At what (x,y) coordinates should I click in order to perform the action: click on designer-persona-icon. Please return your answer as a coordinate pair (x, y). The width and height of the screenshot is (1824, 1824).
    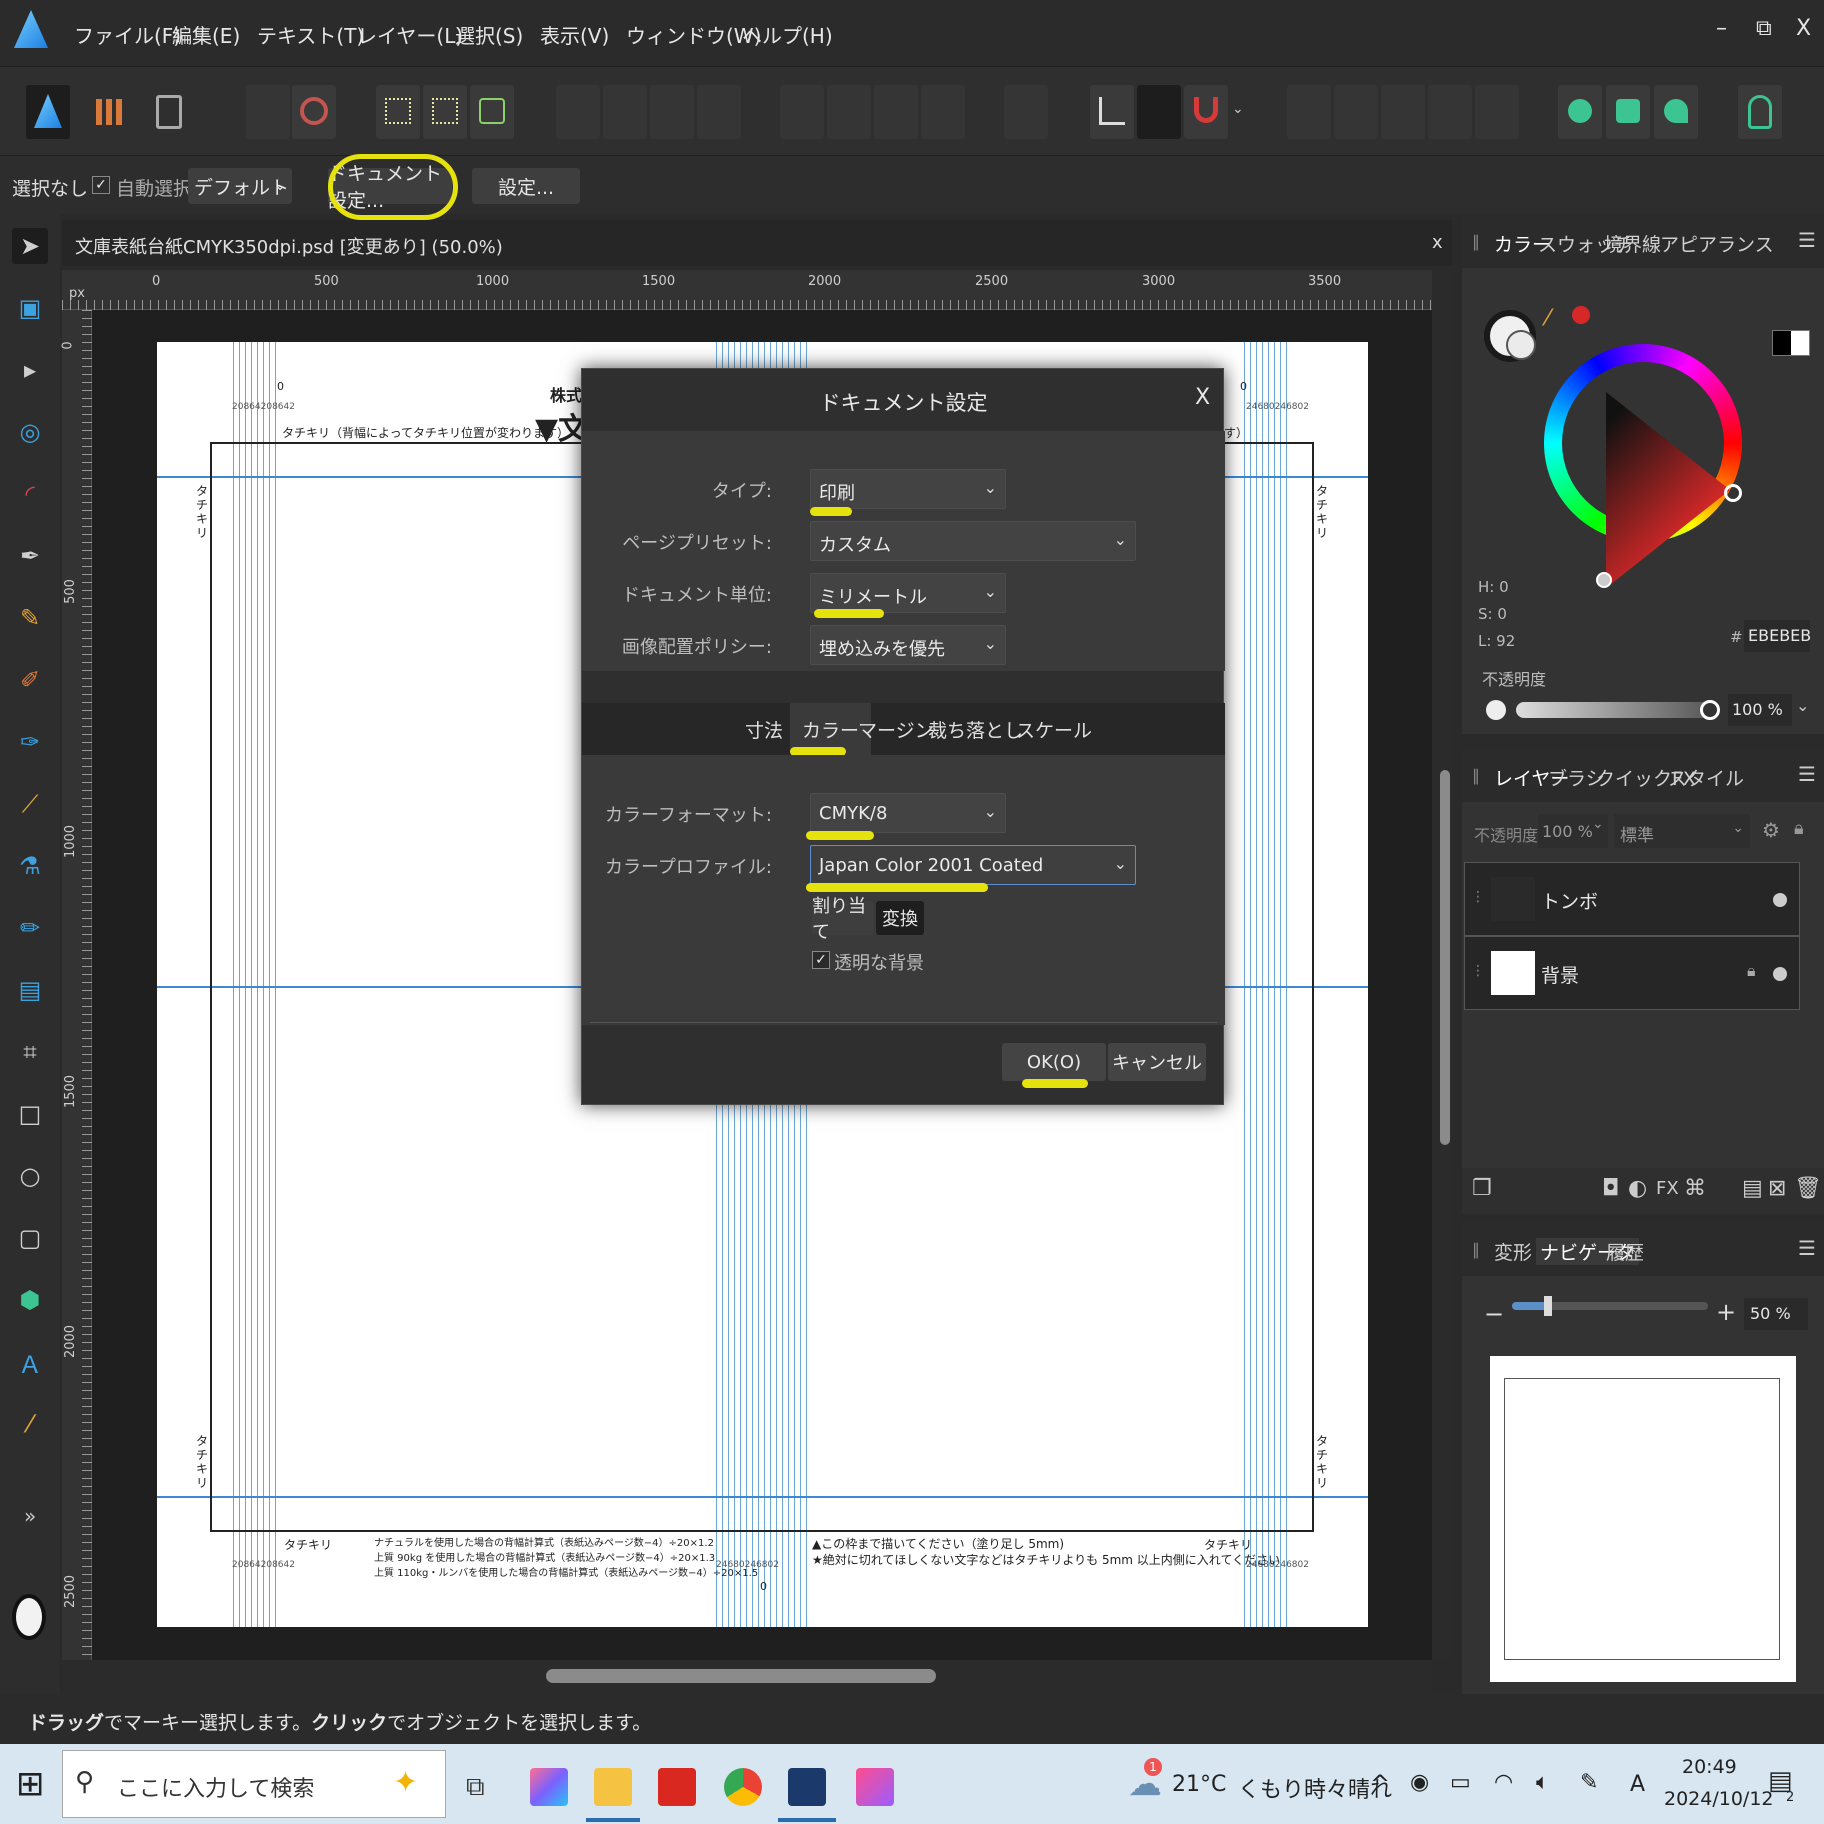
    Looking at the image, I should click on (48, 112).